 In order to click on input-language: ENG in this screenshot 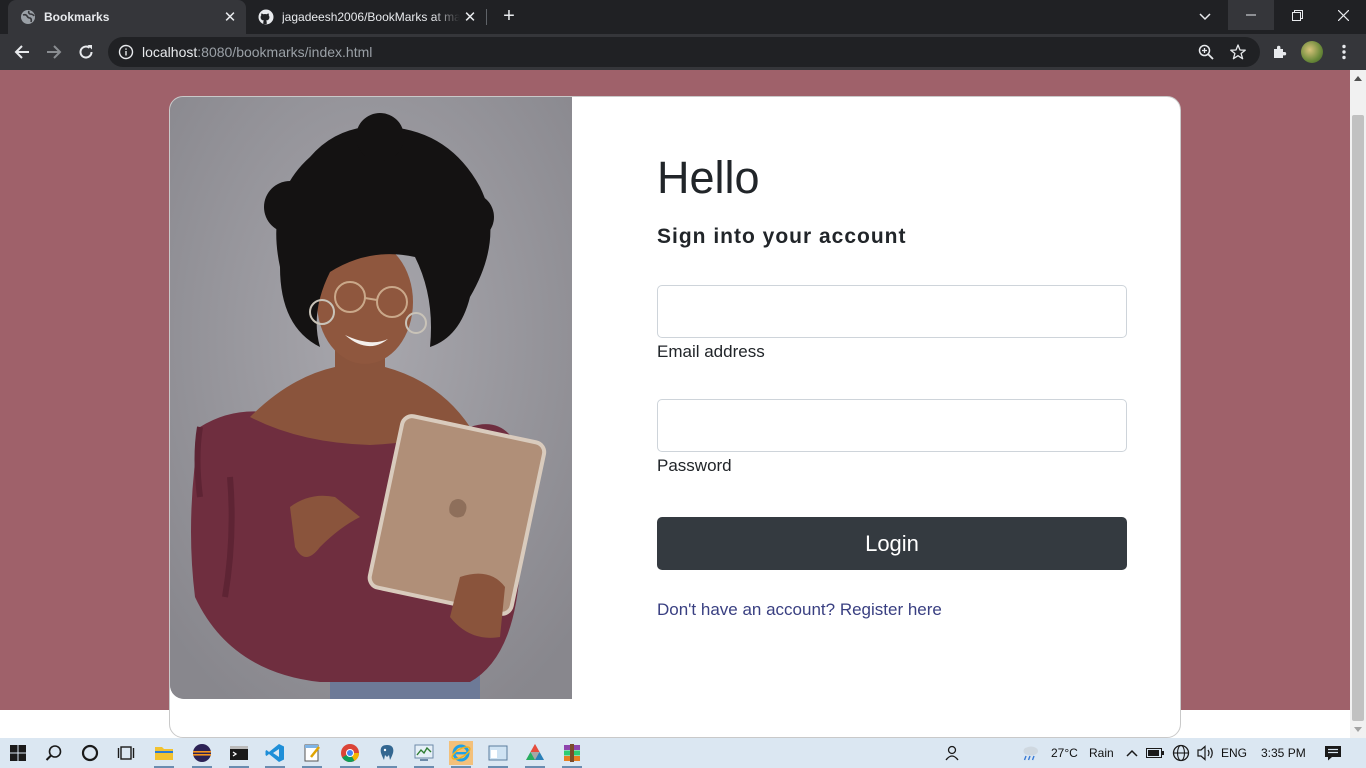, I will do `click(1234, 753)`.